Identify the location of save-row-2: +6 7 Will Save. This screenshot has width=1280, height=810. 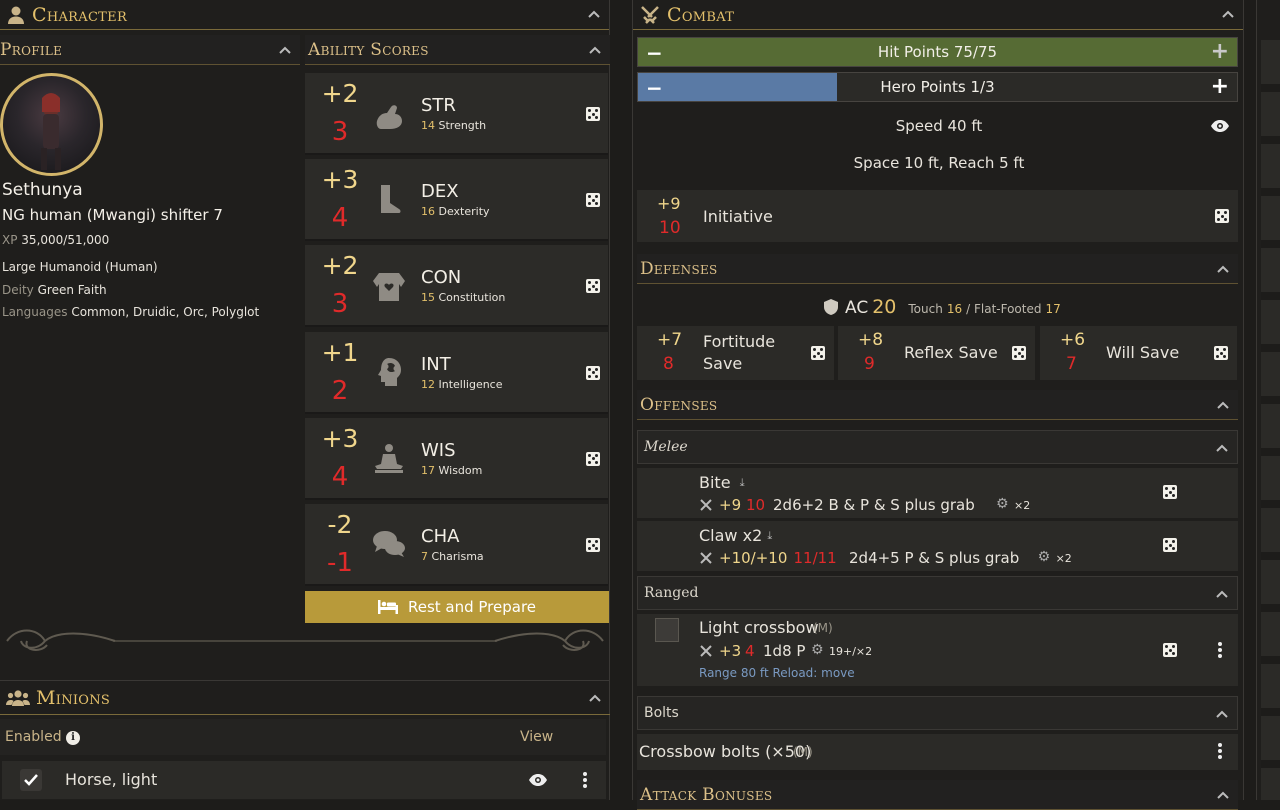
(1138, 353).